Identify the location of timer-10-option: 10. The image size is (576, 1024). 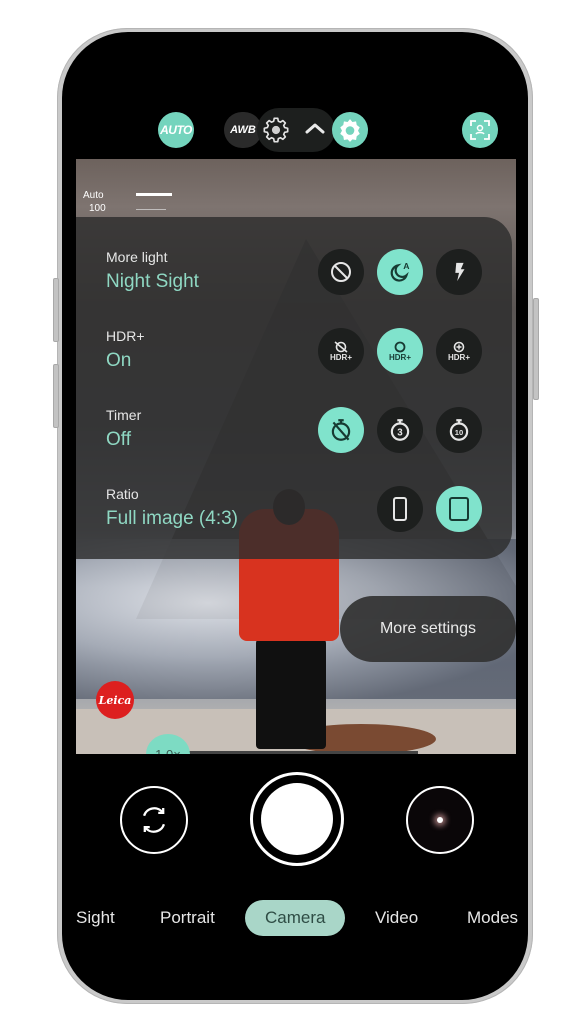
(459, 430).